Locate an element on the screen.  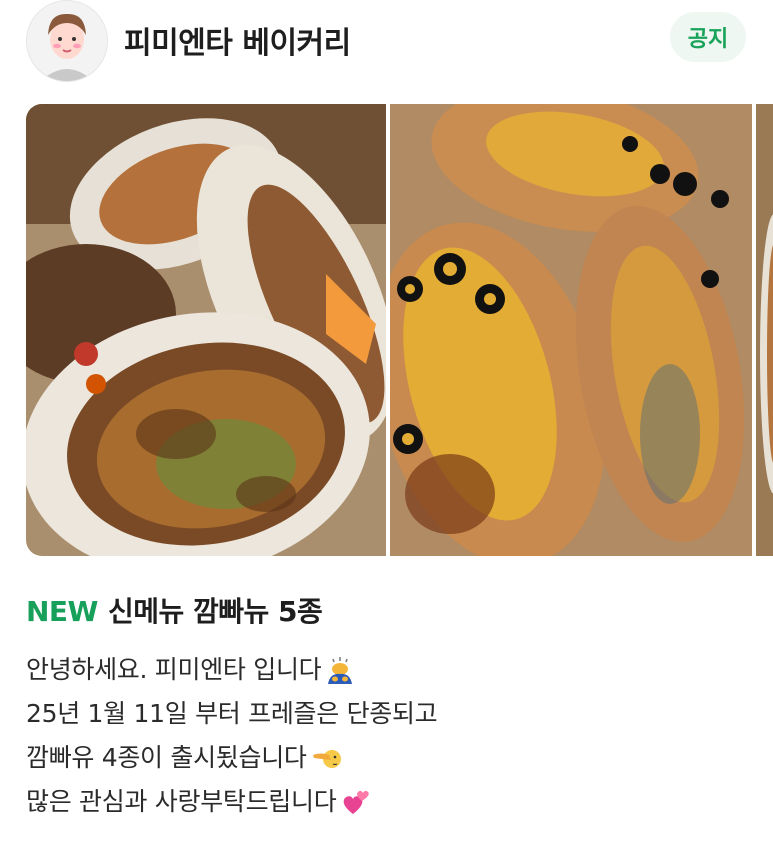
body-line-3: 깜빠유 4종이 출시됬습니다 is located at coordinates (386, 758).